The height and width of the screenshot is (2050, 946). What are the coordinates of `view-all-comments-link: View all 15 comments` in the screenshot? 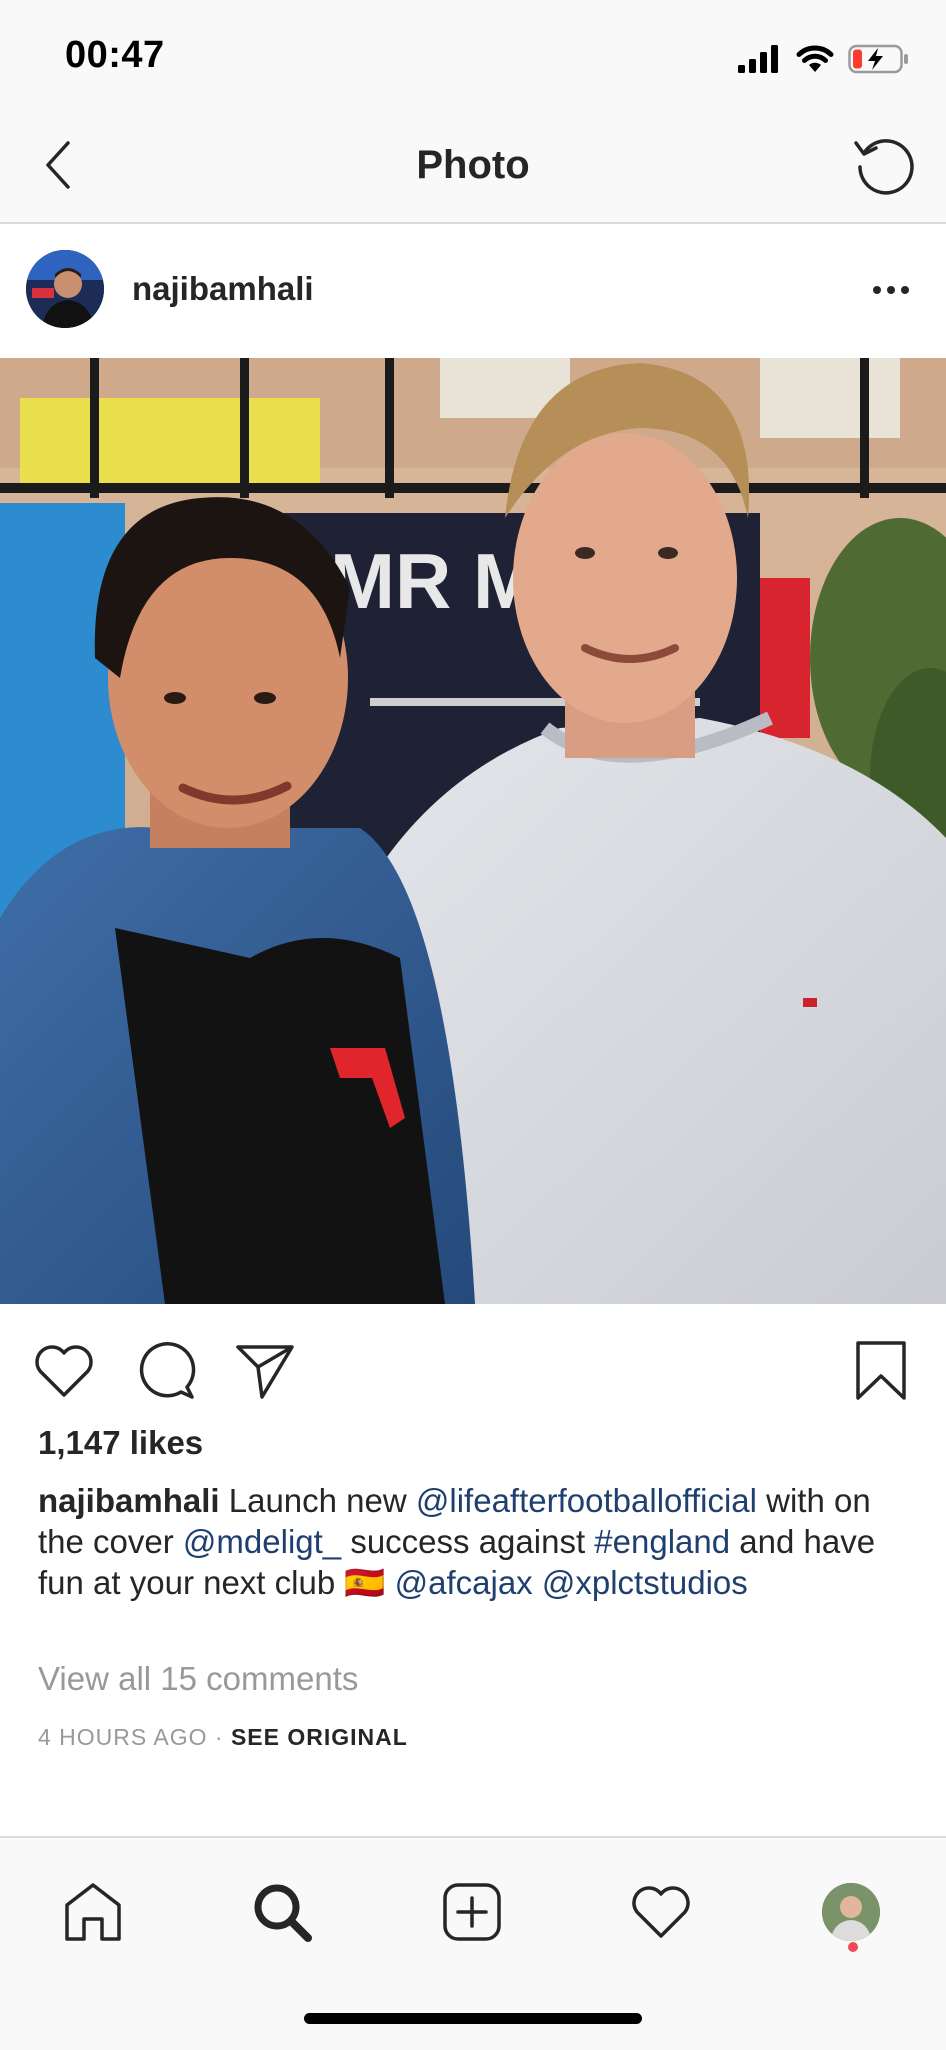 It's located at (198, 1679).